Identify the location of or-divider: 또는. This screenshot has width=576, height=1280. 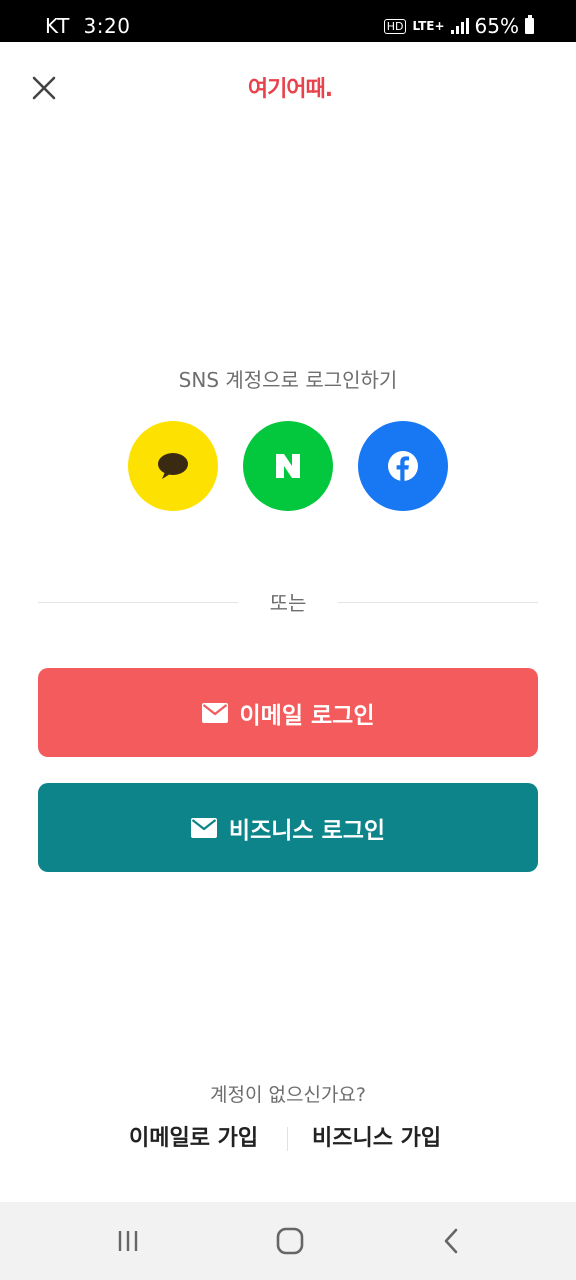
(288, 603).